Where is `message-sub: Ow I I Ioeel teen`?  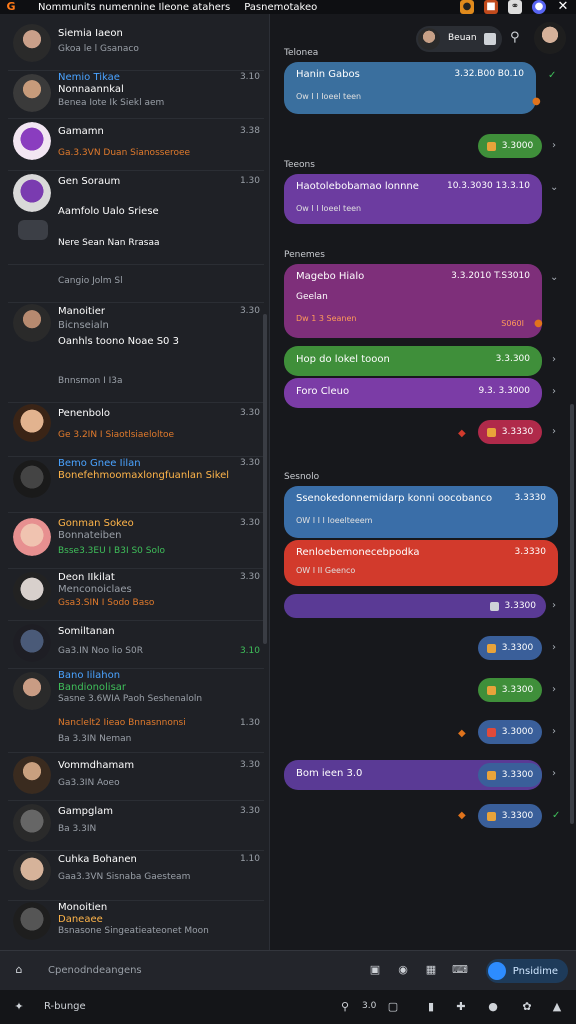
message-sub: Ow I I Ioeel teen is located at coordinates (329, 208).